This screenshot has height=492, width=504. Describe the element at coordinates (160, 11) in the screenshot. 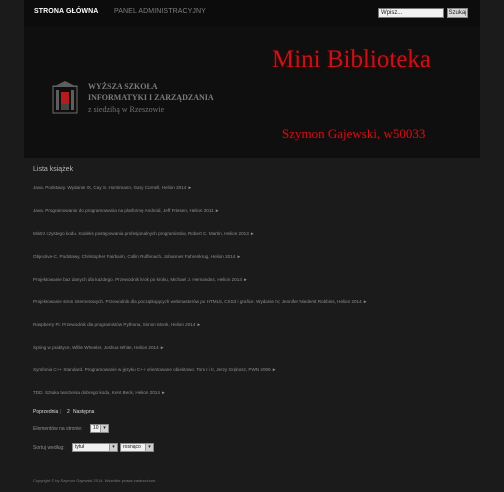

I see `nav-admin-link: PANEL ADMINISTRACYJNY` at that location.